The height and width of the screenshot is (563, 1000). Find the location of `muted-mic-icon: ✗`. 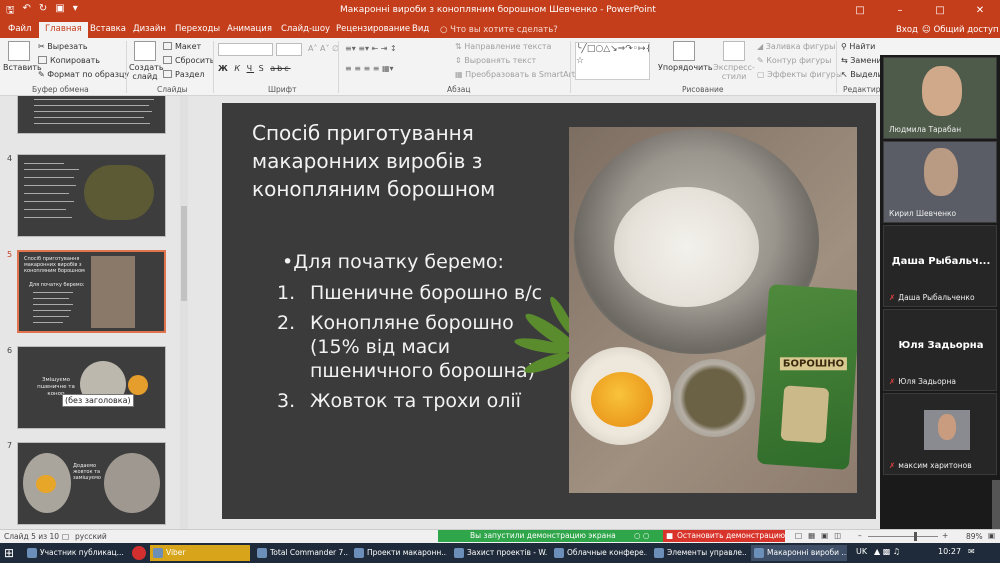

muted-mic-icon: ✗ is located at coordinates (892, 297).